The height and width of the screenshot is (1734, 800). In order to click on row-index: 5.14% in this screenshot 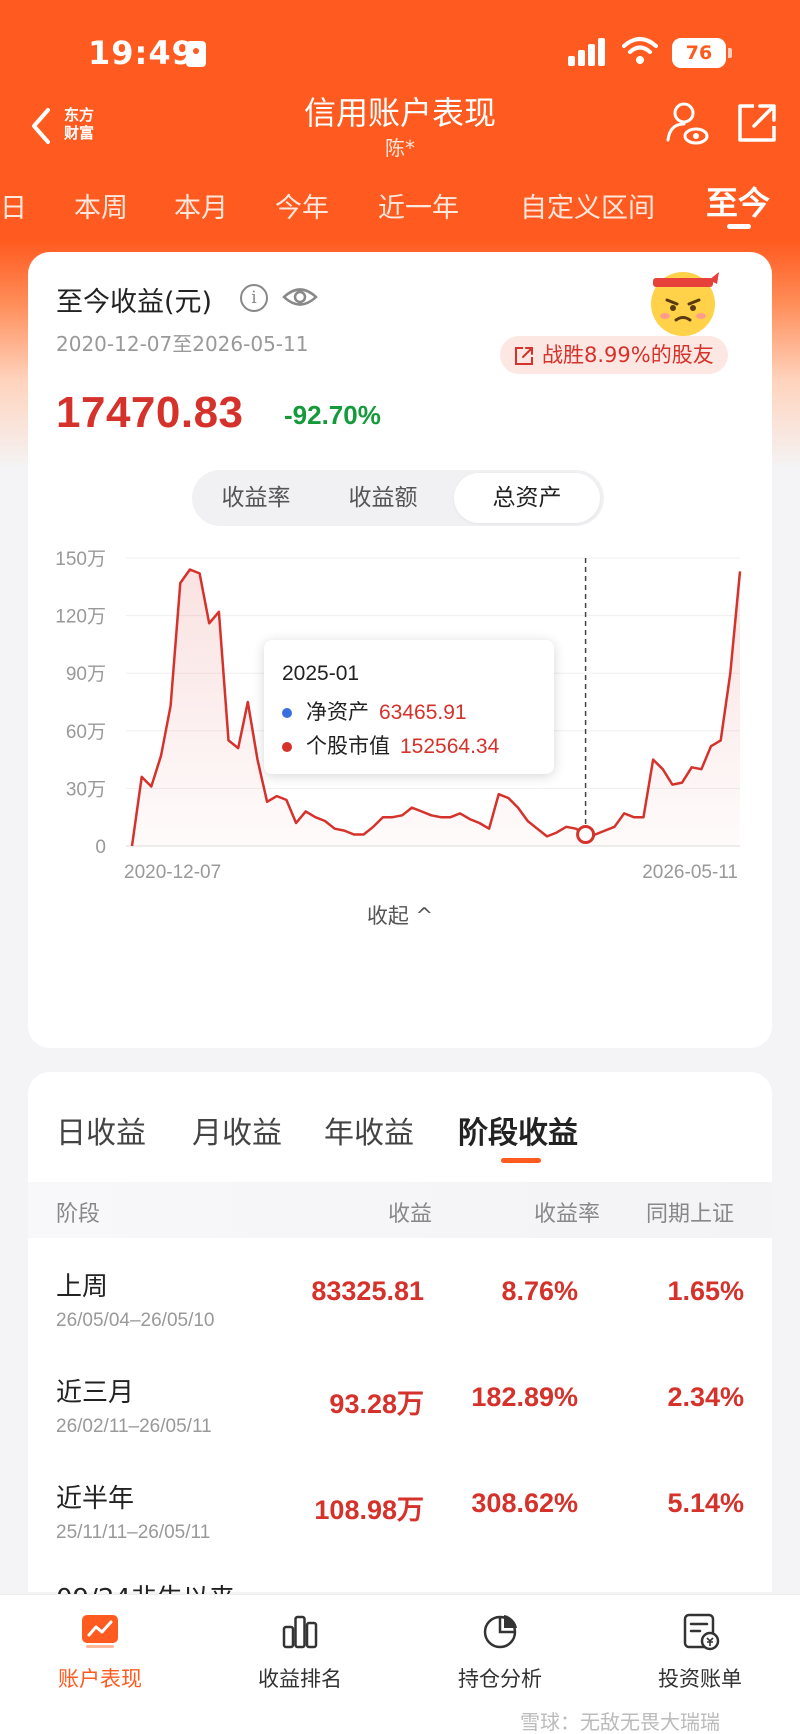, I will do `click(705, 1503)`.